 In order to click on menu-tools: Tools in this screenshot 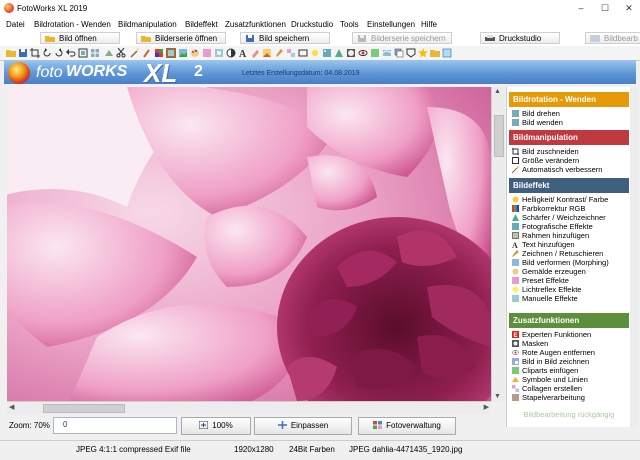, I will do `click(349, 24)`.